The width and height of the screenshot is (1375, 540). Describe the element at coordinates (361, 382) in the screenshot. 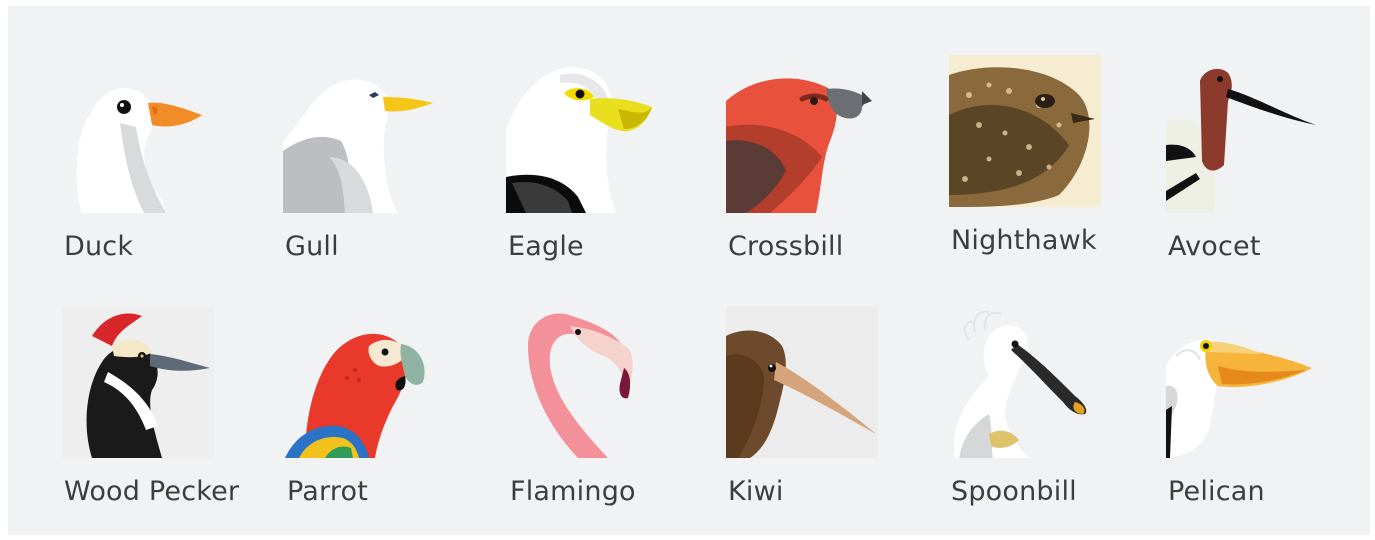

I see `parrot-icon` at that location.